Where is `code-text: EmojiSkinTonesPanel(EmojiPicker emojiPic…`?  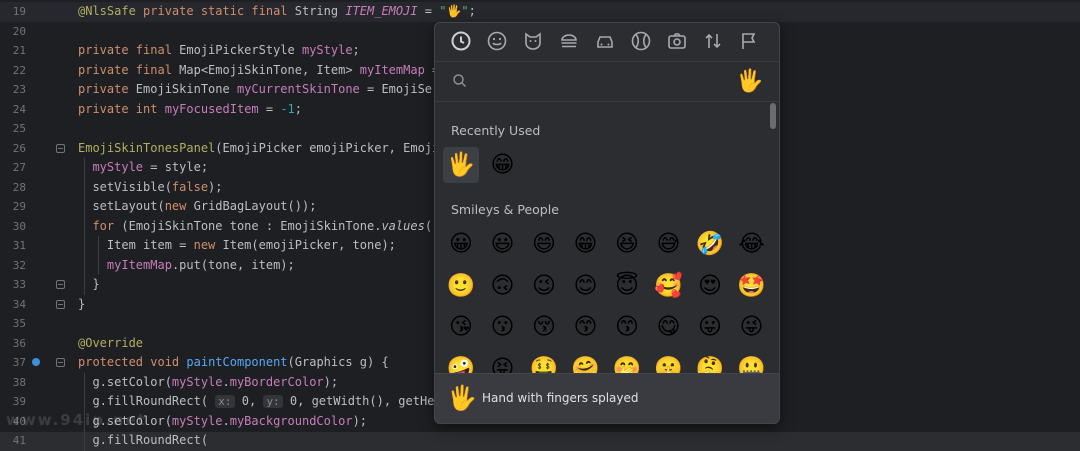 code-text: EmojiSkinTonesPanel(EmojiPicker emojiPic… is located at coordinates (269, 148).